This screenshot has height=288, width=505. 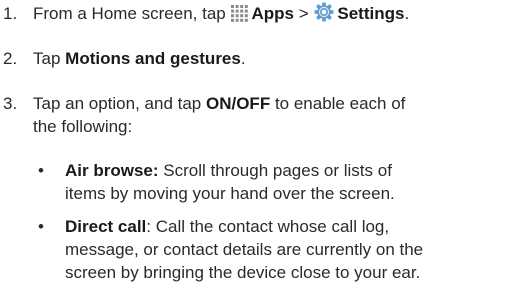 I want to click on apps-label: Apps, so click(x=272, y=13).